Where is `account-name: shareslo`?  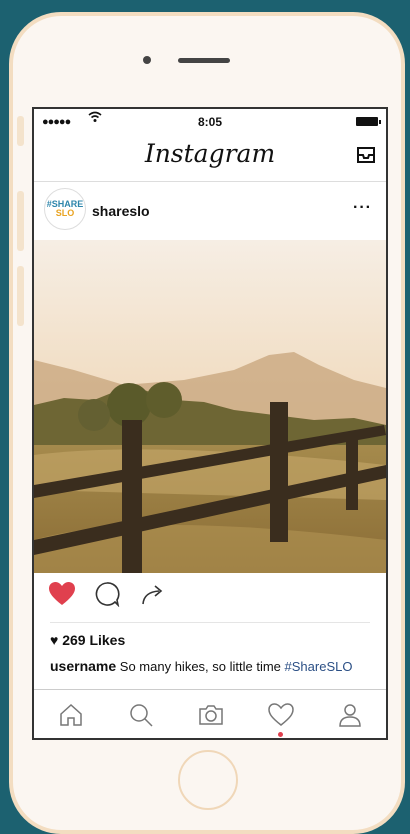
account-name: shareslo is located at coordinates (121, 211).